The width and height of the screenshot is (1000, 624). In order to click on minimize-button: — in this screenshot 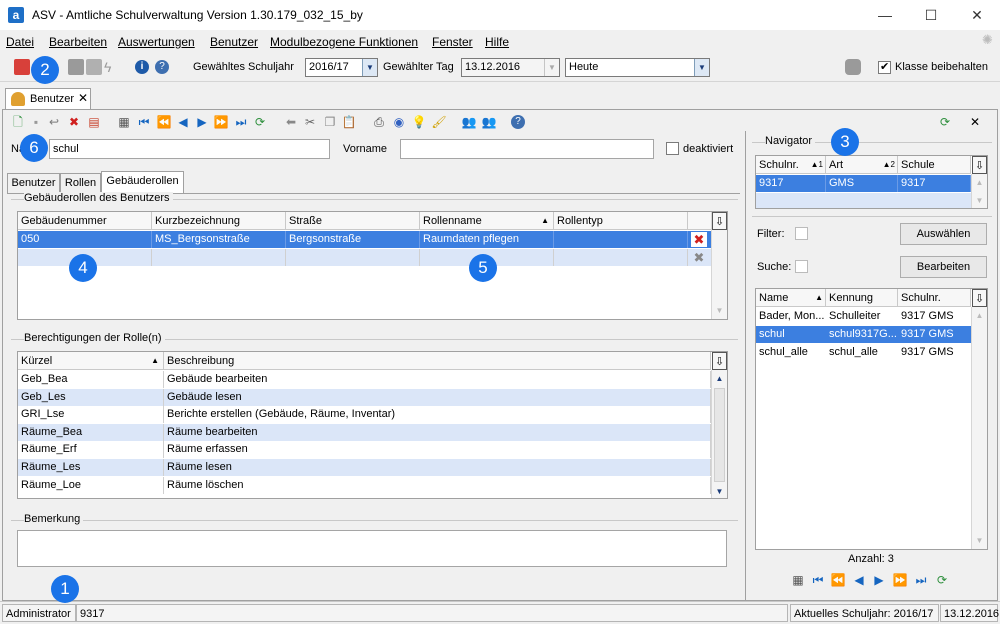, I will do `click(885, 15)`.